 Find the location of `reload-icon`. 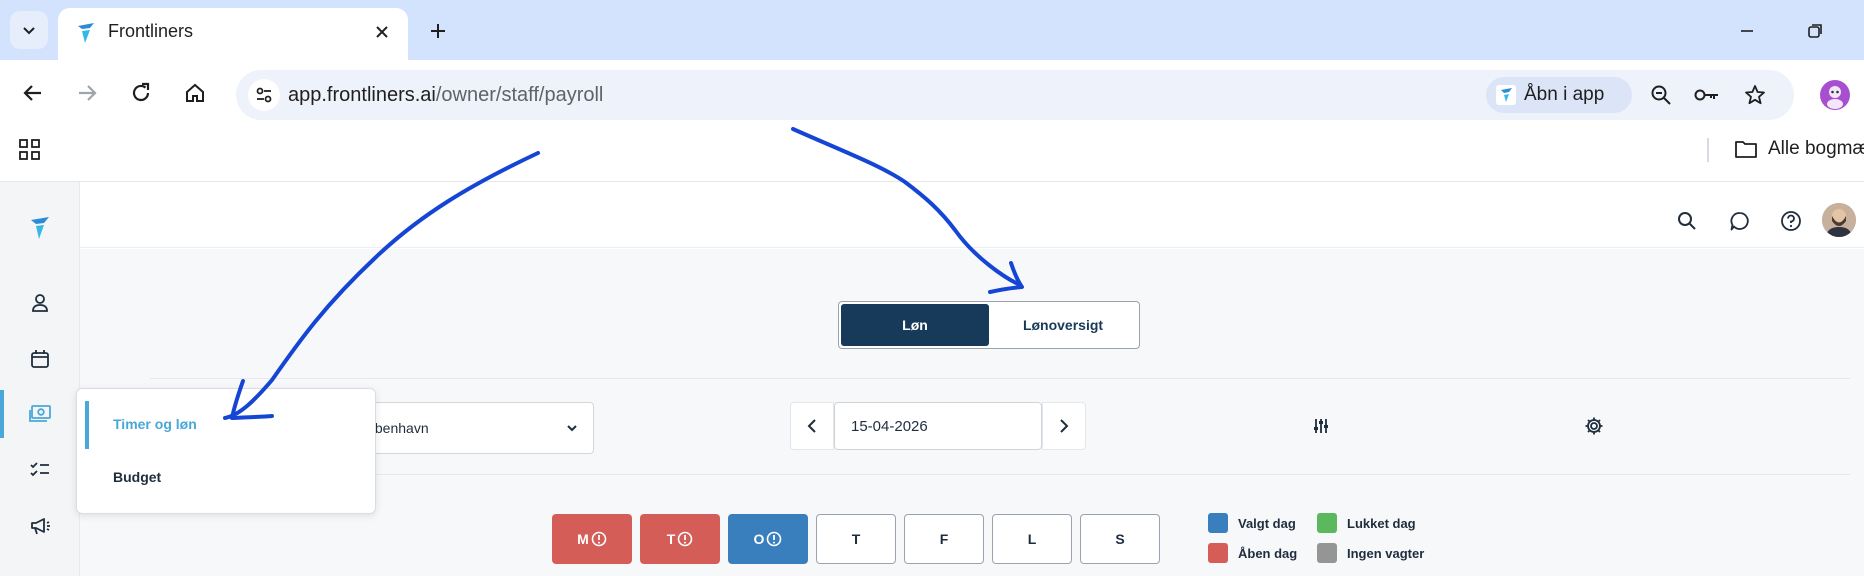

reload-icon is located at coordinates (141, 92).